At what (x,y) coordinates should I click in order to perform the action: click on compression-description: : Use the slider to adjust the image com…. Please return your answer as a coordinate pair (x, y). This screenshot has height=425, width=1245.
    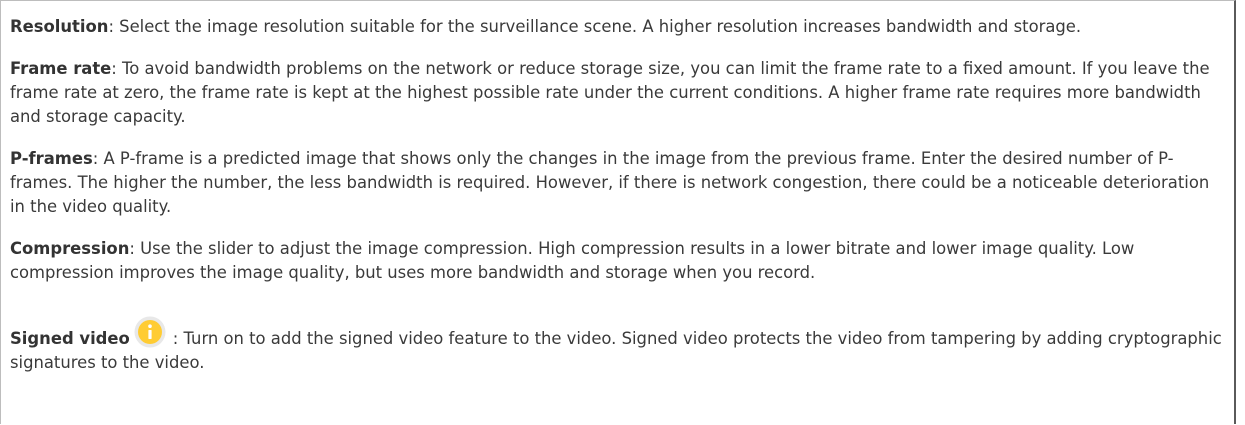
    Looking at the image, I should click on (572, 260).